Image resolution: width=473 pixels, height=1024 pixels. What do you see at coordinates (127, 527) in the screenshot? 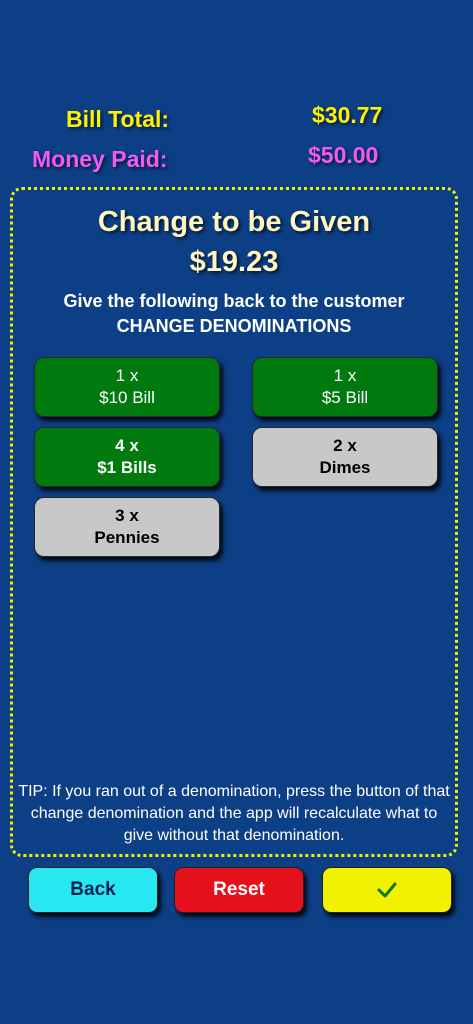
I see `denomination-button-pennies: 3 x Pennies` at bounding box center [127, 527].